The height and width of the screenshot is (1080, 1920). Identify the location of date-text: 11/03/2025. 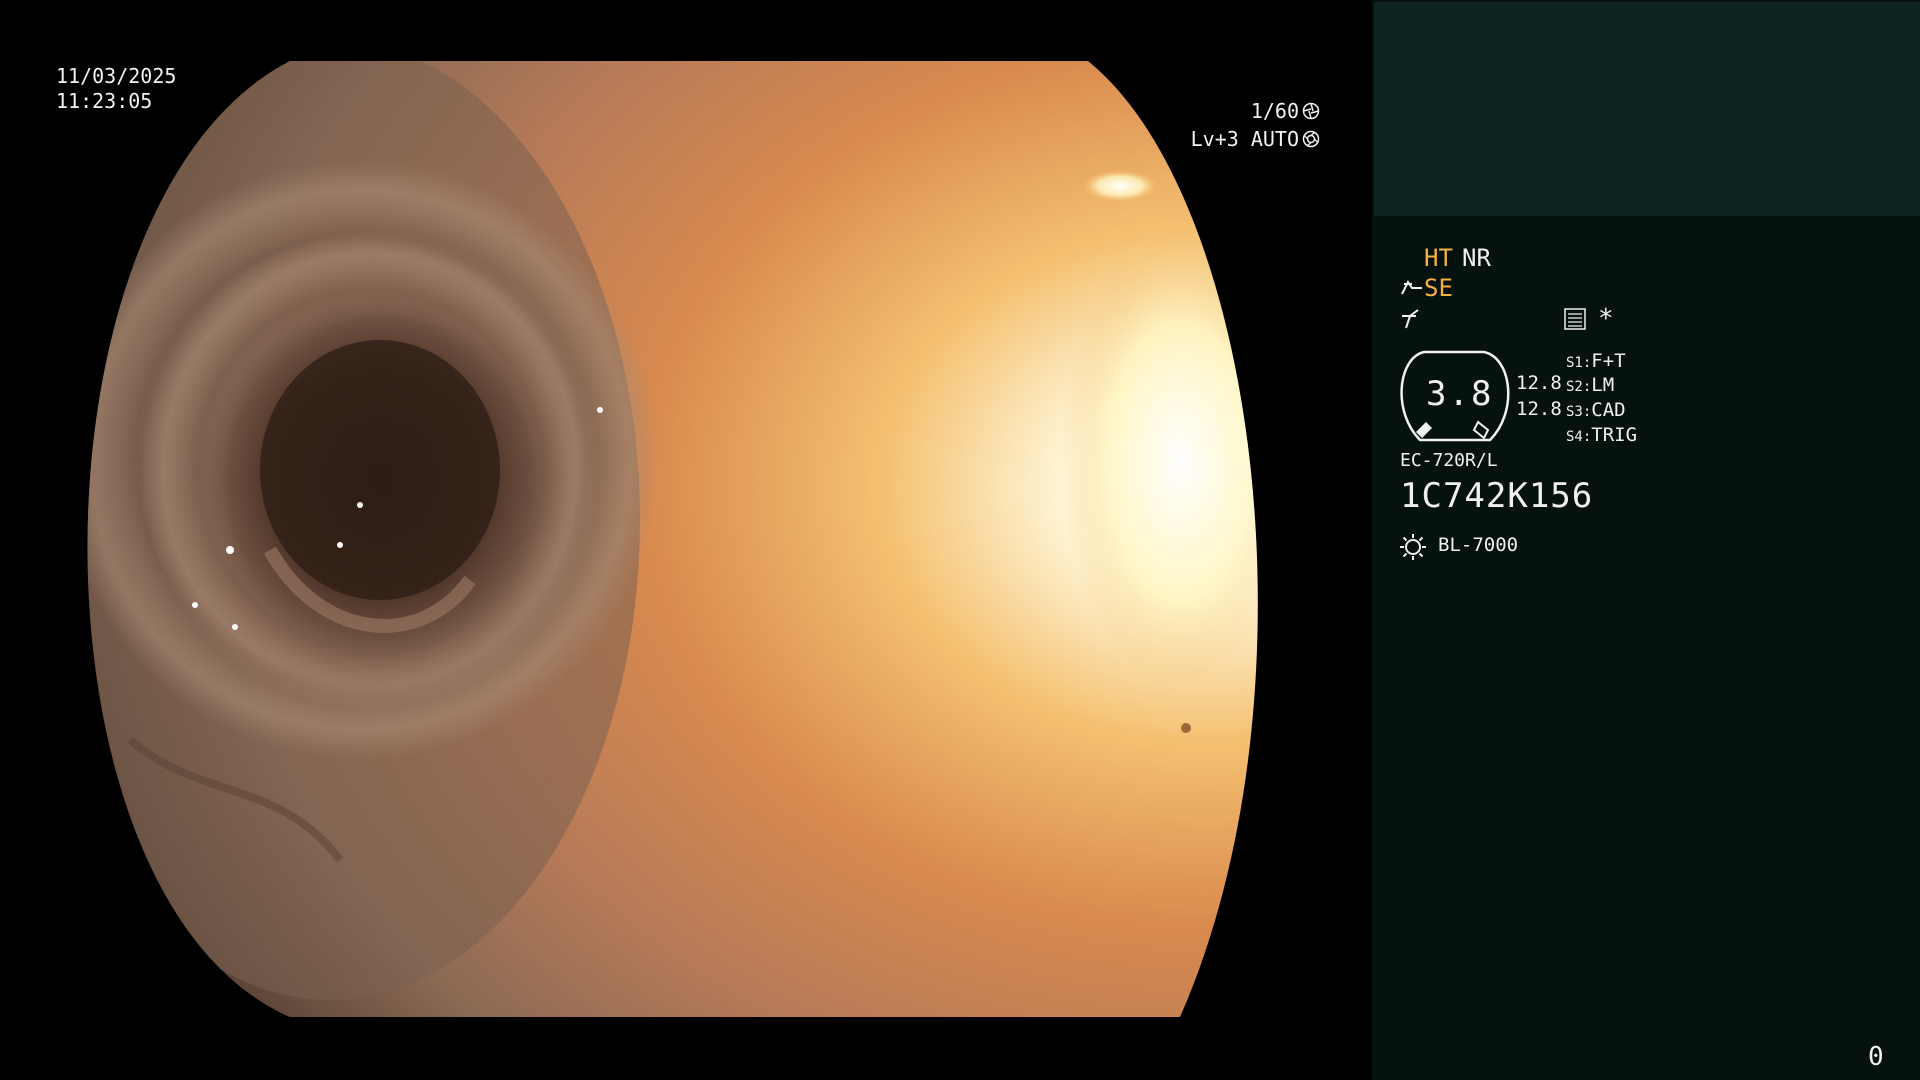
(116, 76).